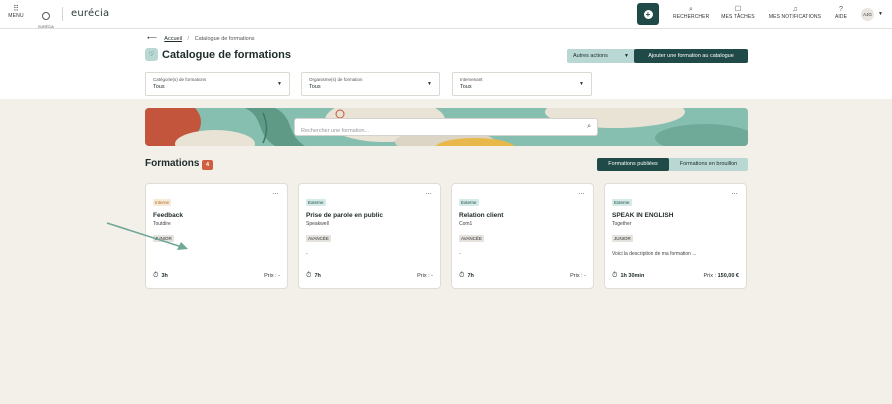  What do you see at coordinates (522, 84) in the screenshot?
I see `filter-intervenant: Intervenant Tous ▼` at bounding box center [522, 84].